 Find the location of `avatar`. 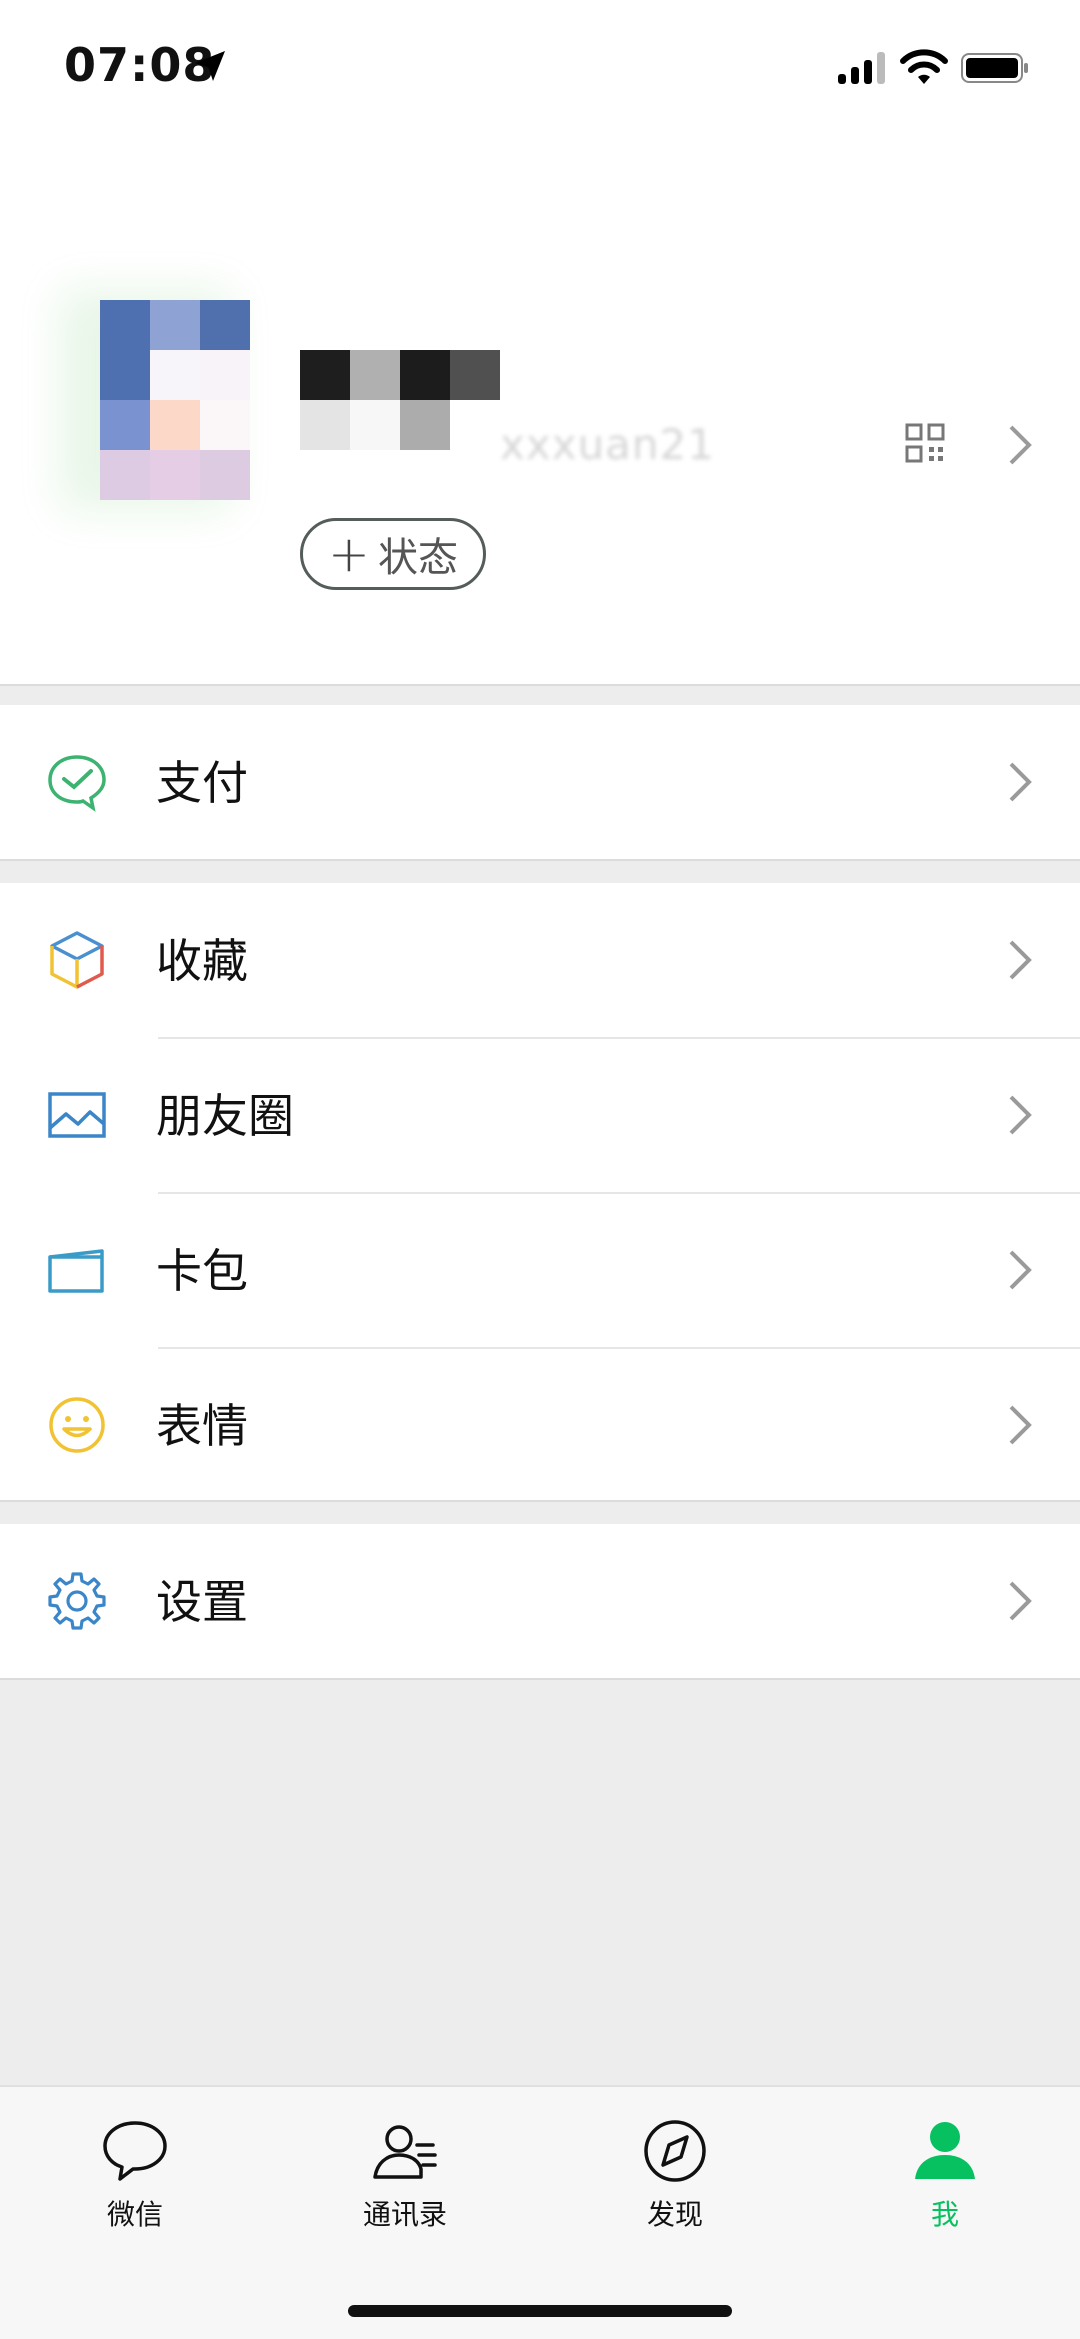

avatar is located at coordinates (175, 400).